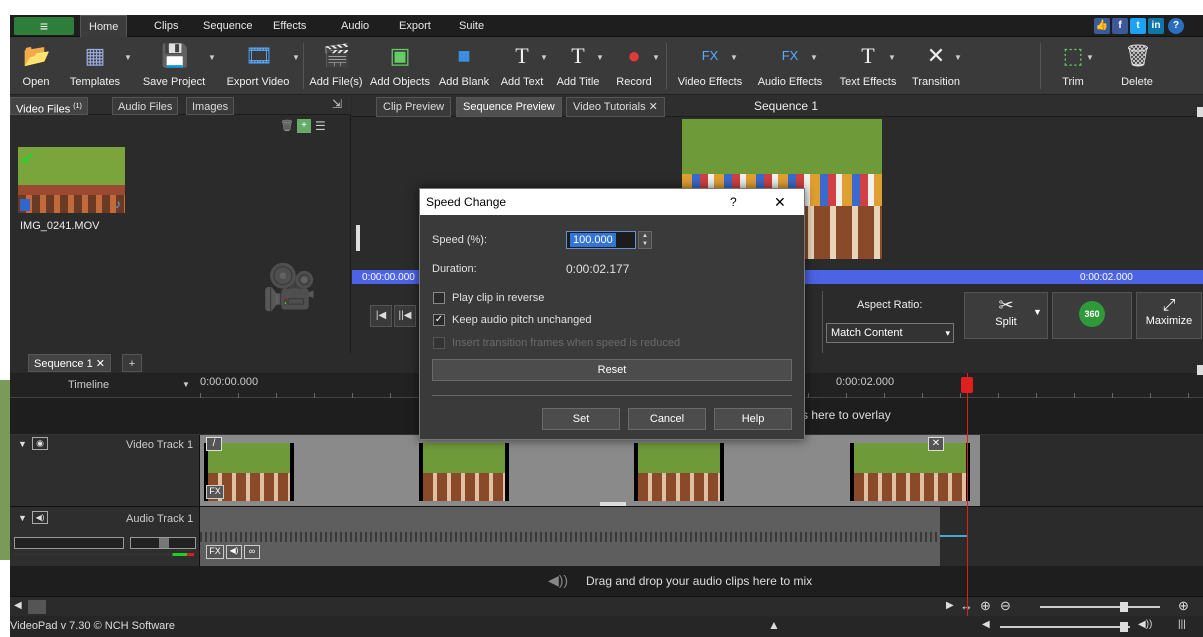 The image size is (1203, 637). What do you see at coordinates (289, 26) in the screenshot?
I see `tab-effects: Effects` at bounding box center [289, 26].